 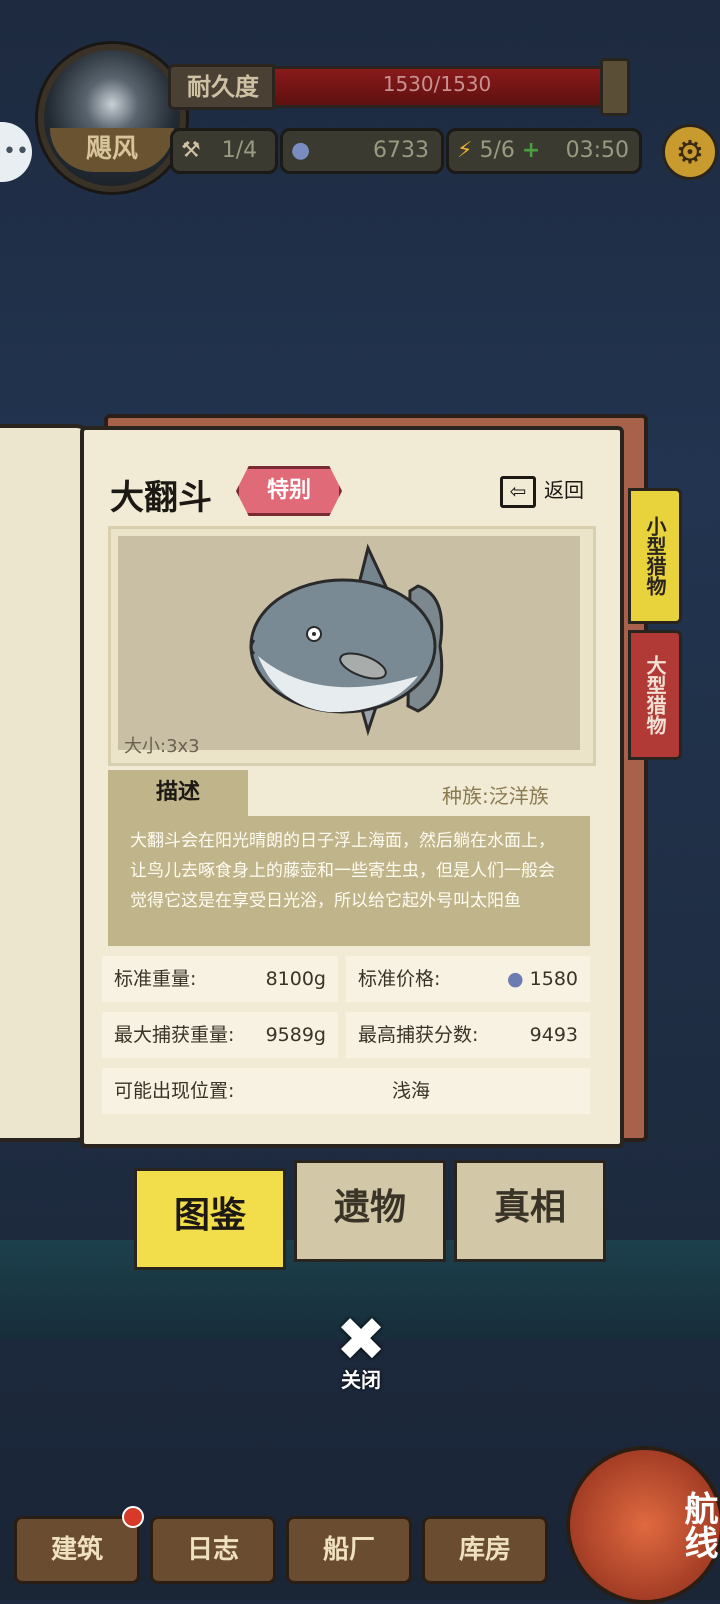 I want to click on tab-small-prey: 小型猎物, so click(x=655, y=556).